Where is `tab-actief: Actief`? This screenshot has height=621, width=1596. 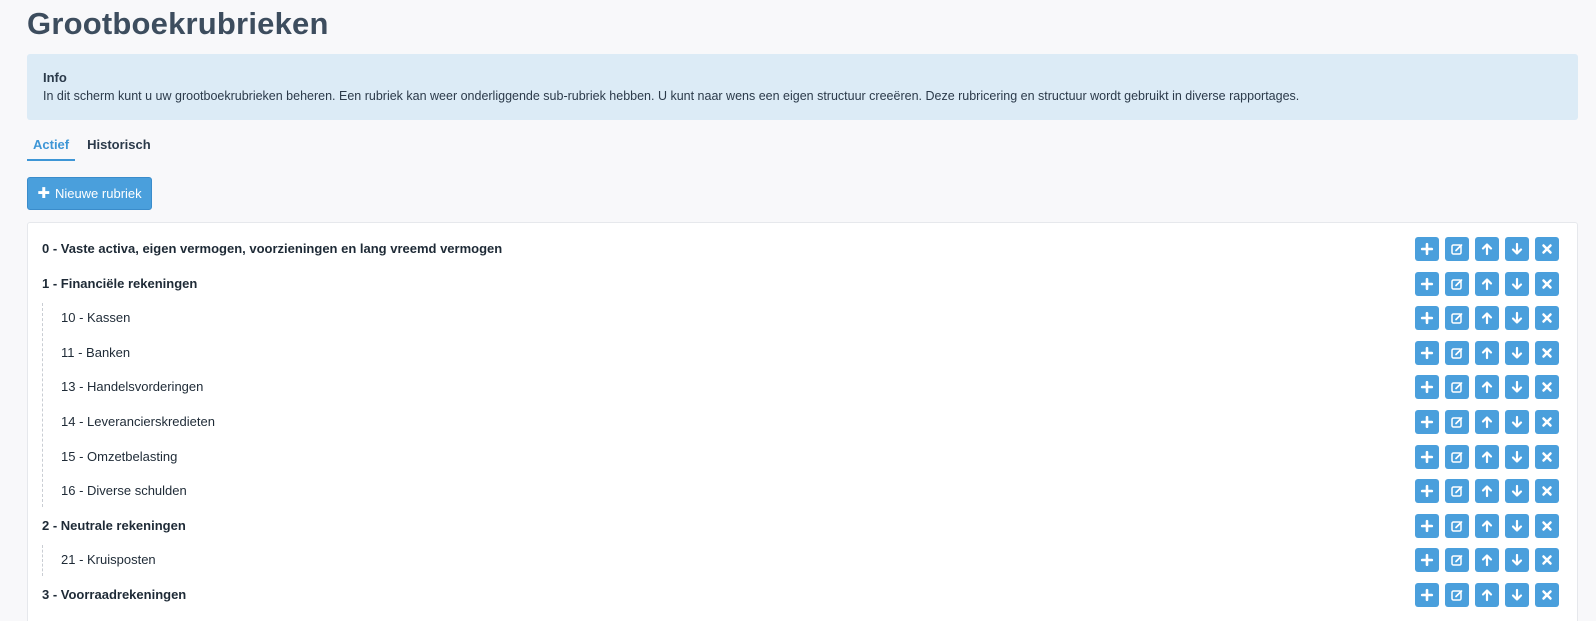
tab-actief: Actief is located at coordinates (51, 147).